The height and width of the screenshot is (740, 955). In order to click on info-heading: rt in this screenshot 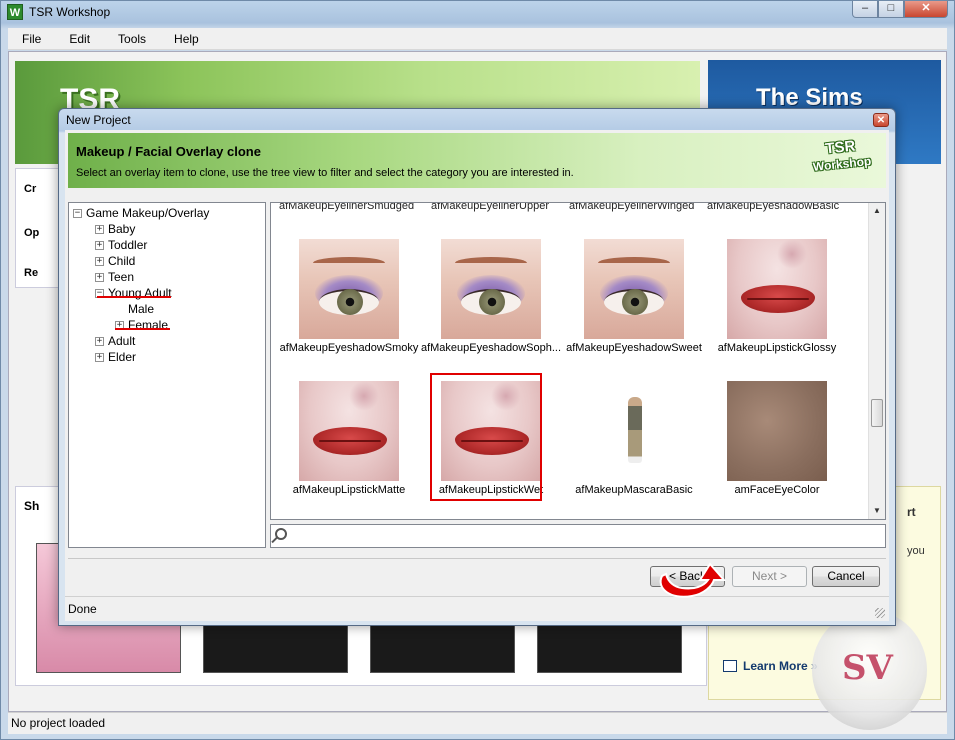, I will do `click(911, 512)`.